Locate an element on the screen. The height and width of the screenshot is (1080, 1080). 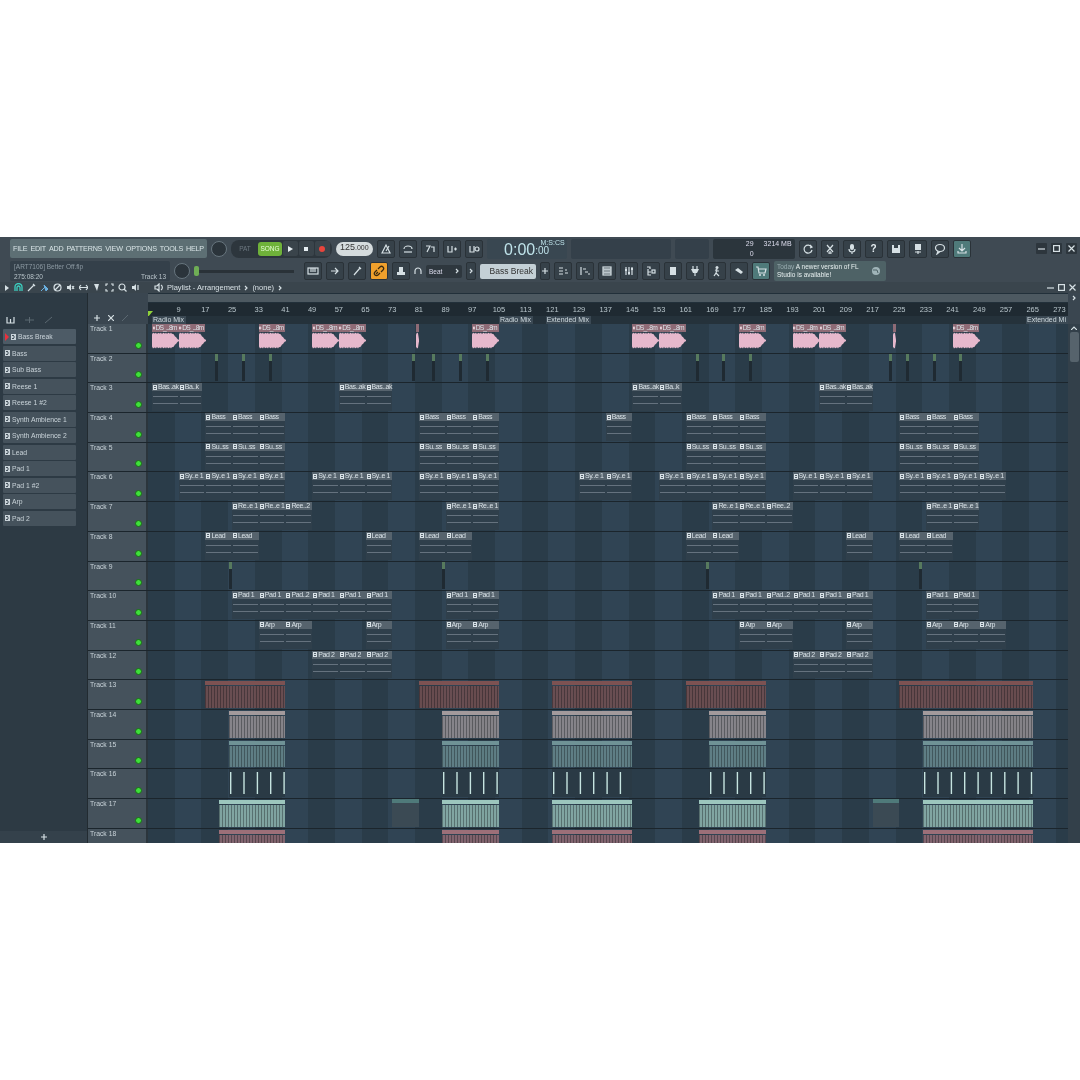
help-button: ? is located at coordinates (873, 248).